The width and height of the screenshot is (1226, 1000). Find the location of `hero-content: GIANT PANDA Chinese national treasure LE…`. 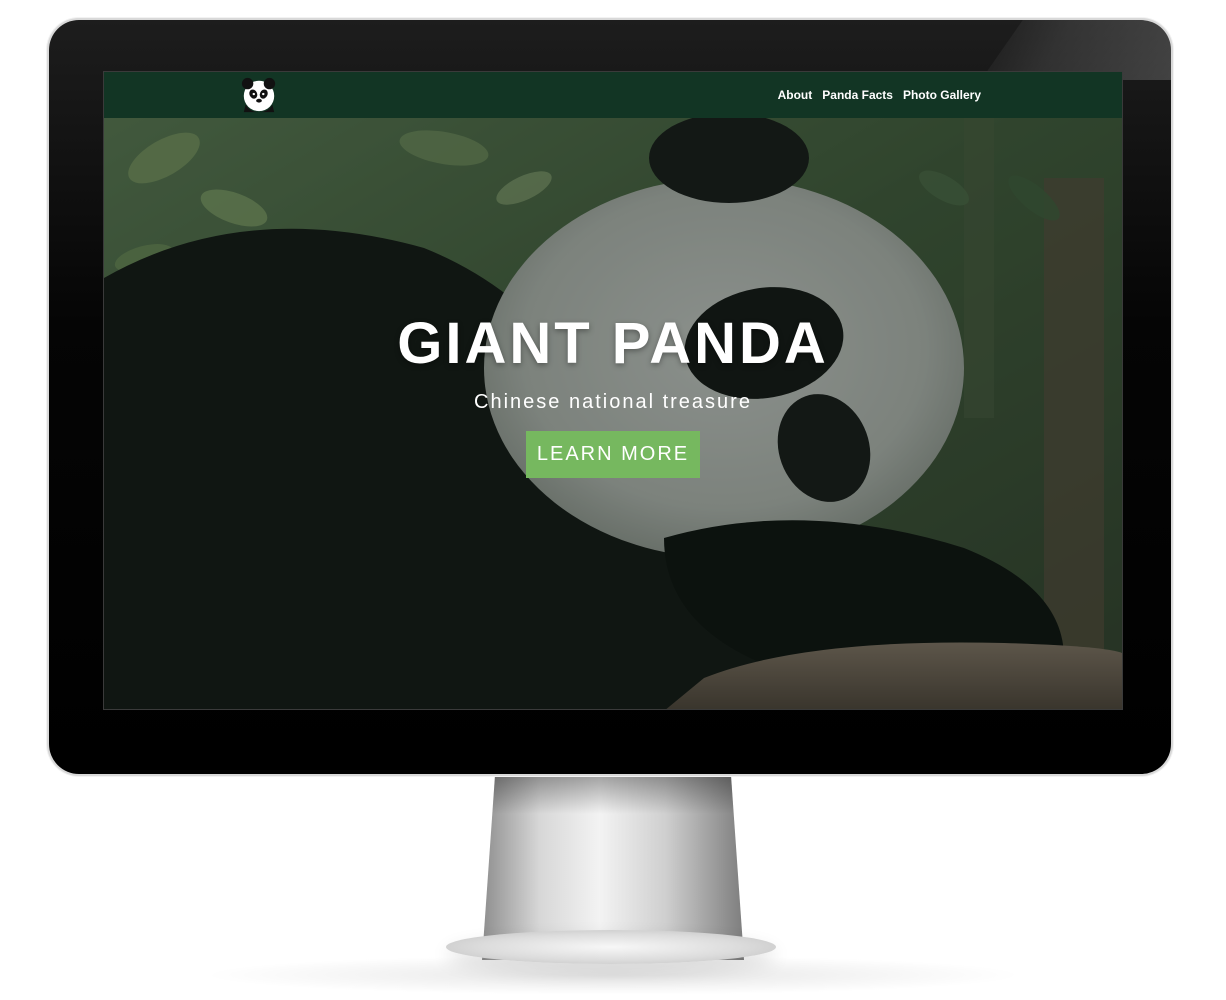

hero-content: GIANT PANDA Chinese national treasure LE… is located at coordinates (613, 393).